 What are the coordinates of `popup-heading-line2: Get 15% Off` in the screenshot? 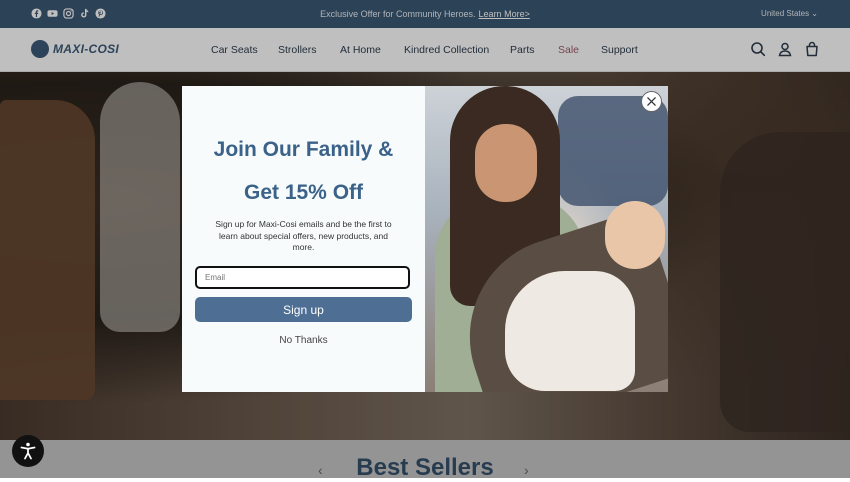 It's located at (303, 192).